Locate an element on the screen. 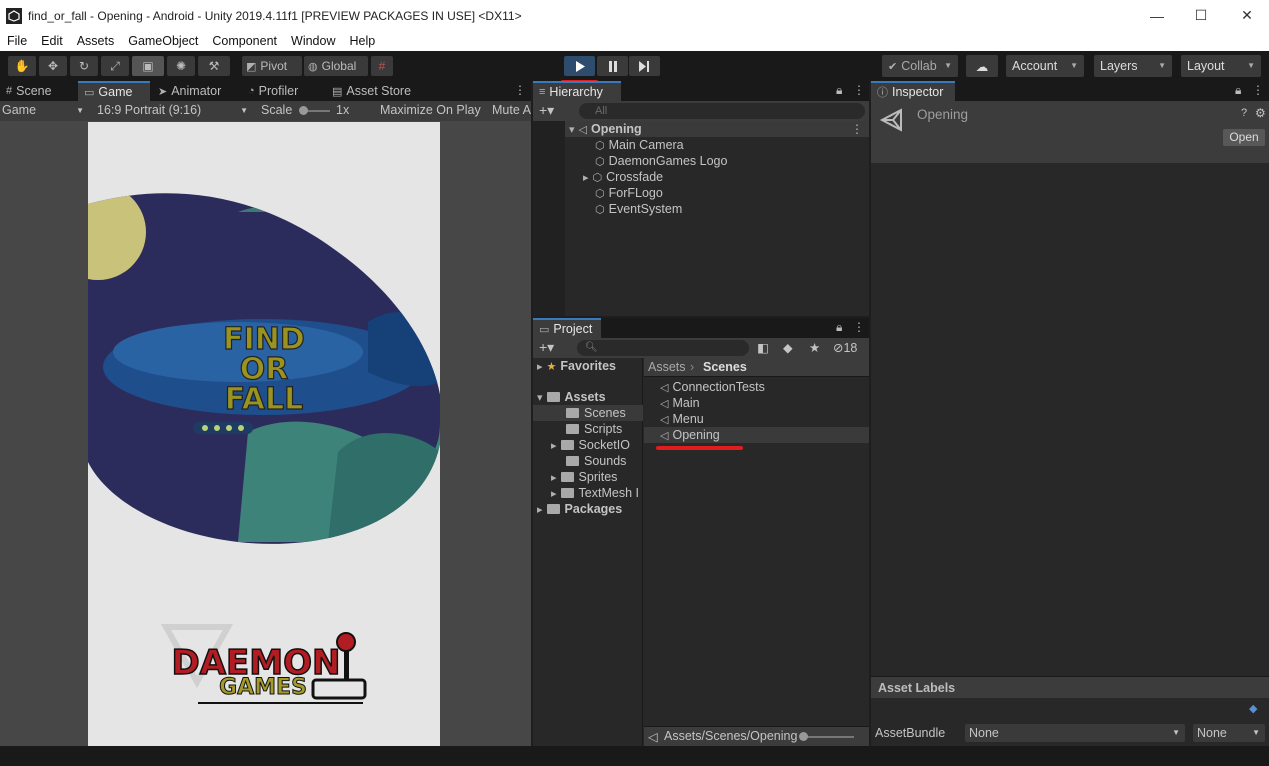  display-dropdown: Game ▼ is located at coordinates (44, 111).